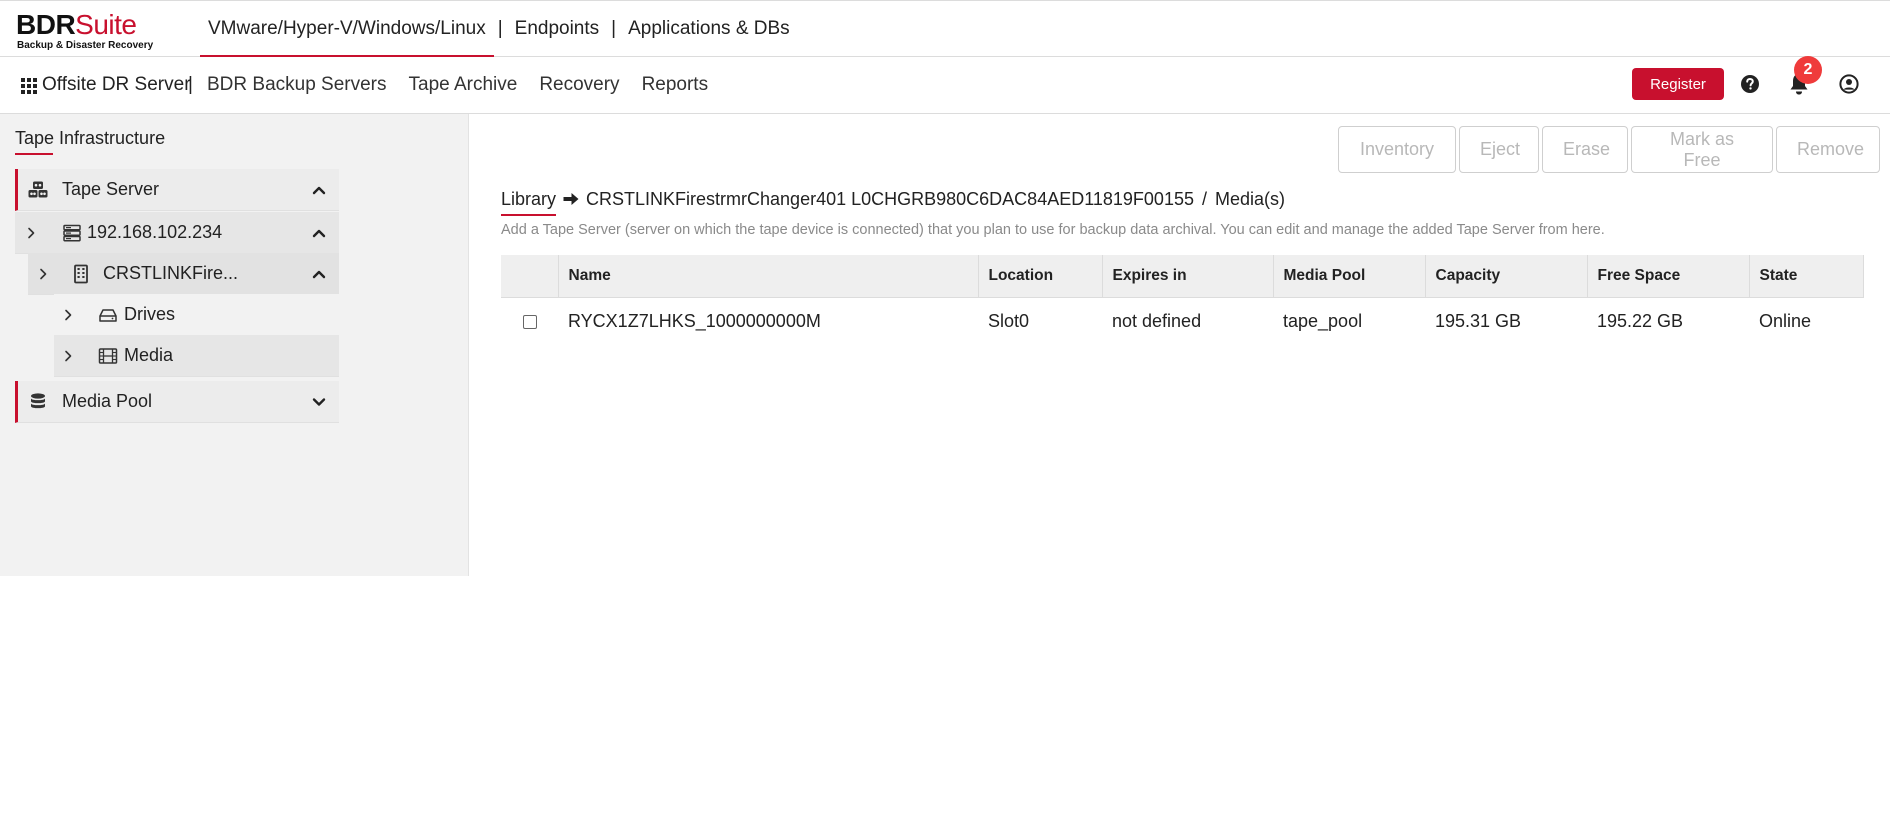  I want to click on nav-recovery: Recovery, so click(579, 85).